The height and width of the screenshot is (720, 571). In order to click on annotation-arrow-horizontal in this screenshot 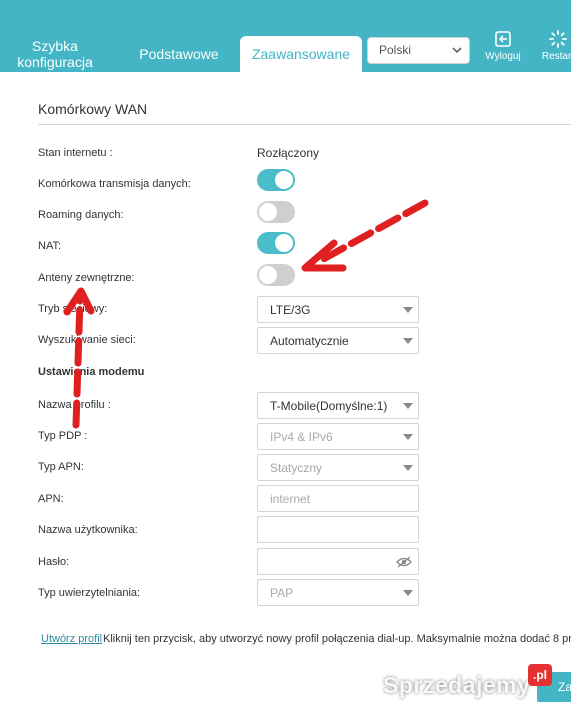, I will do `click(365, 235)`.